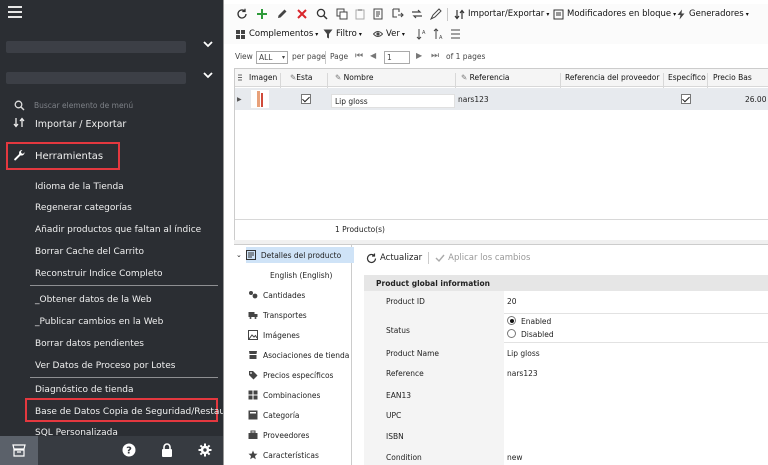  I want to click on add-icon, so click(262, 14).